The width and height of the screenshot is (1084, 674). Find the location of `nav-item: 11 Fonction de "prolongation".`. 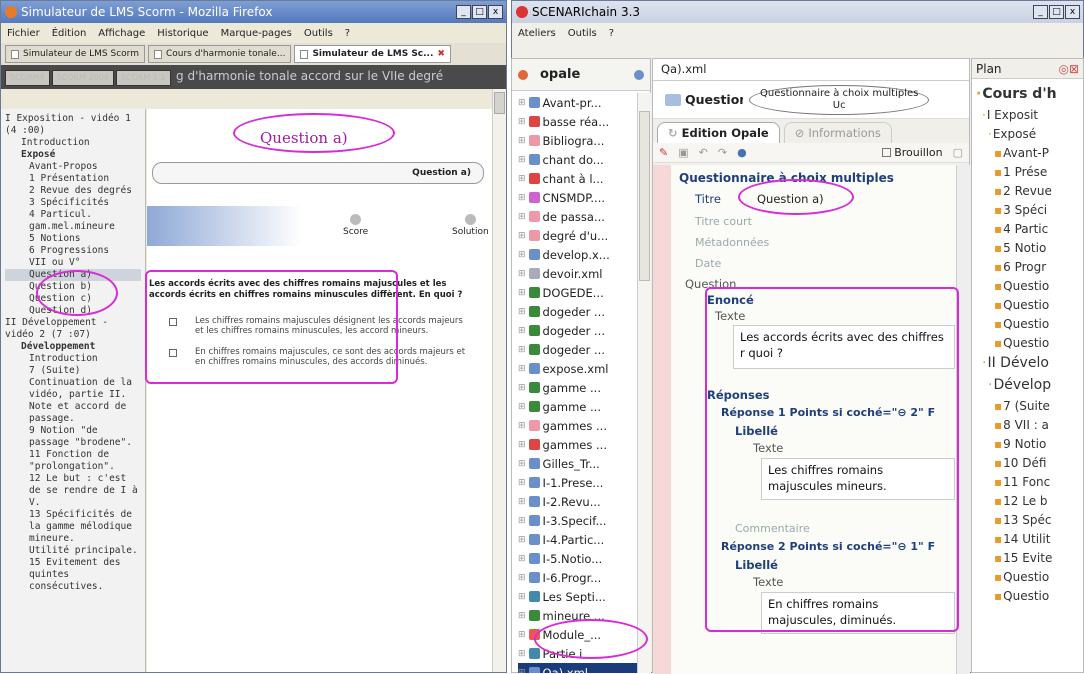

nav-item: 11 Fonction de "prolongation". is located at coordinates (73, 461).